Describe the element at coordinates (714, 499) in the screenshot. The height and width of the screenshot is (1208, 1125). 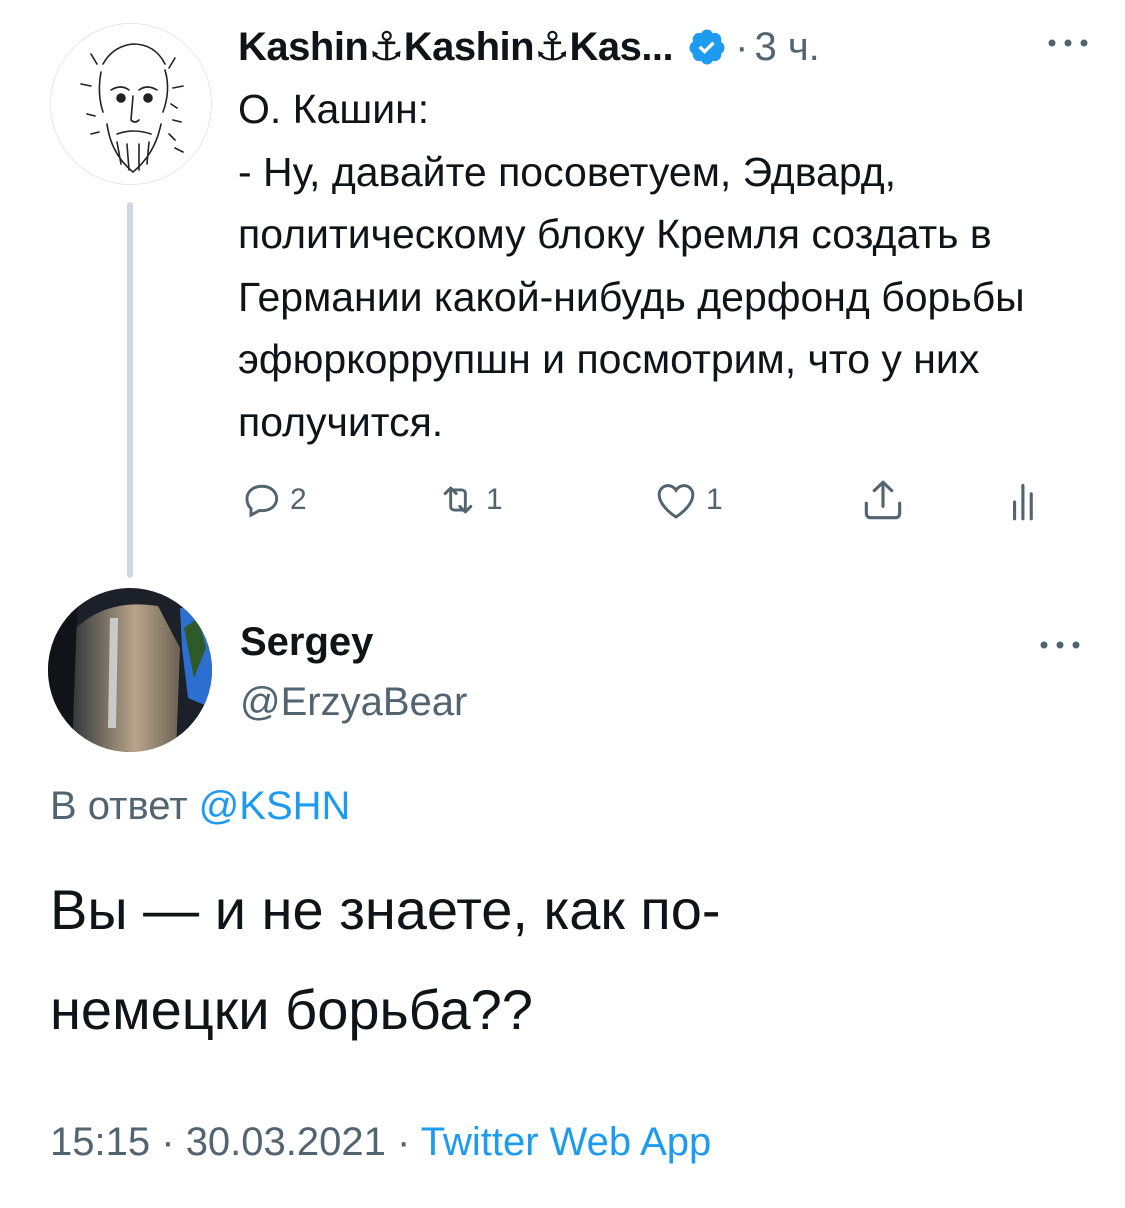
I see `like-count: 1` at that location.